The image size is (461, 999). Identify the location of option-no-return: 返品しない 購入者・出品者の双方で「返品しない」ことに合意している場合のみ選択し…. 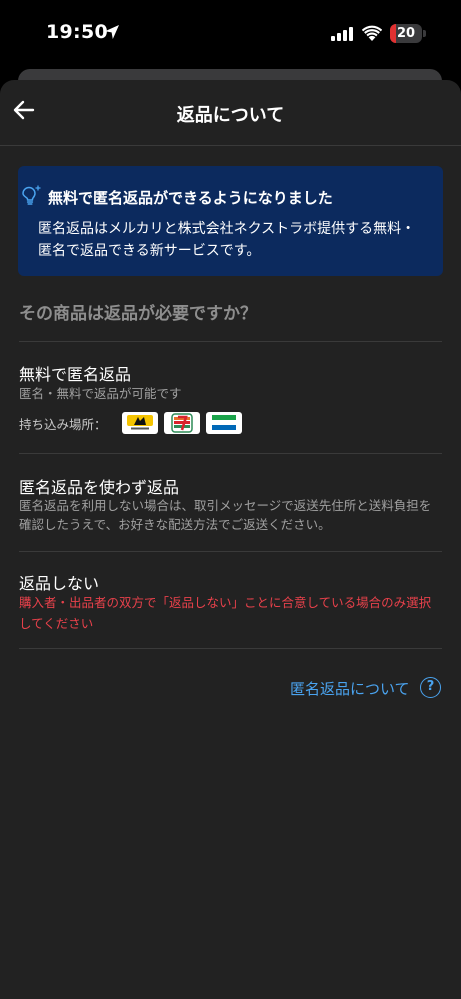
(230, 600).